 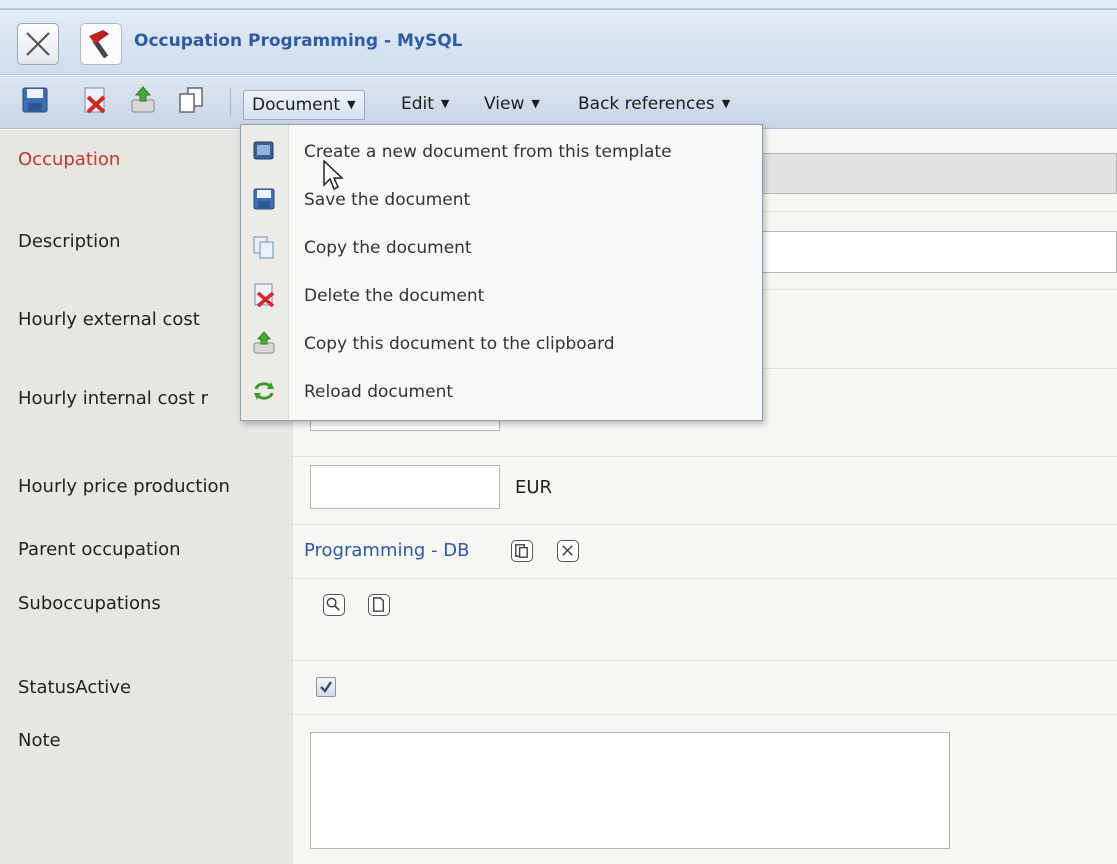 What do you see at coordinates (501, 250) in the screenshot?
I see `menu-item-copy: Copy the document` at bounding box center [501, 250].